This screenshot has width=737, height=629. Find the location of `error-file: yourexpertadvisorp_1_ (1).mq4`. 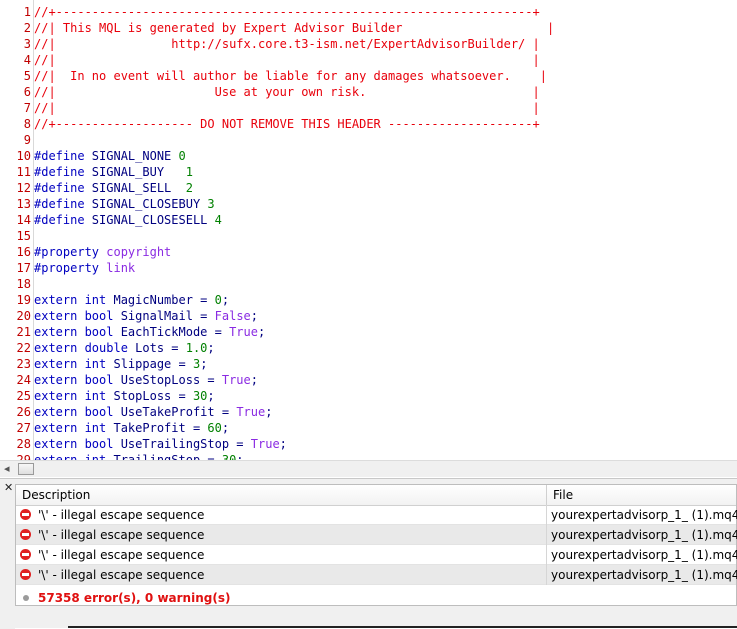

error-file: yourexpertadvisorp_1_ (1).mq4 is located at coordinates (644, 575).